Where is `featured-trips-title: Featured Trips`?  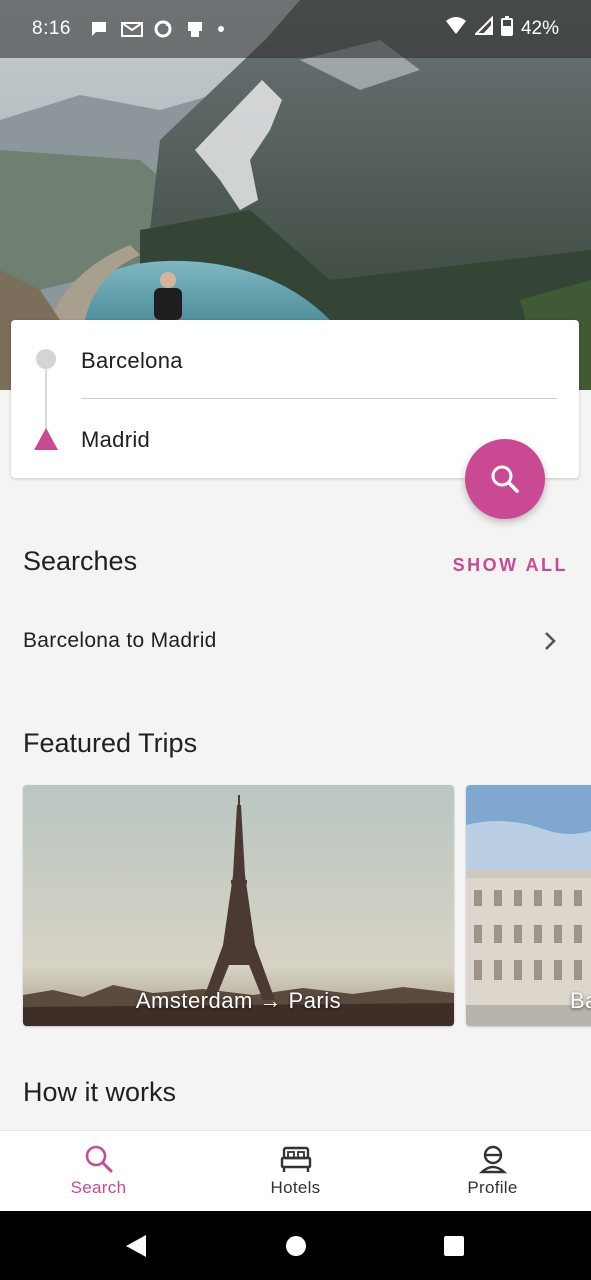
featured-trips-title: Featured Trips is located at coordinates (110, 743).